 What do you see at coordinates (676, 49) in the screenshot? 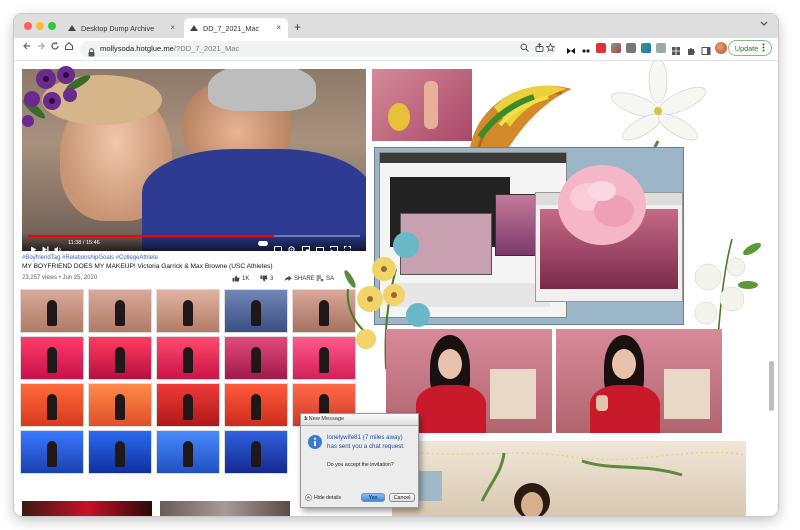
I see `grid-extension-icon` at bounding box center [676, 49].